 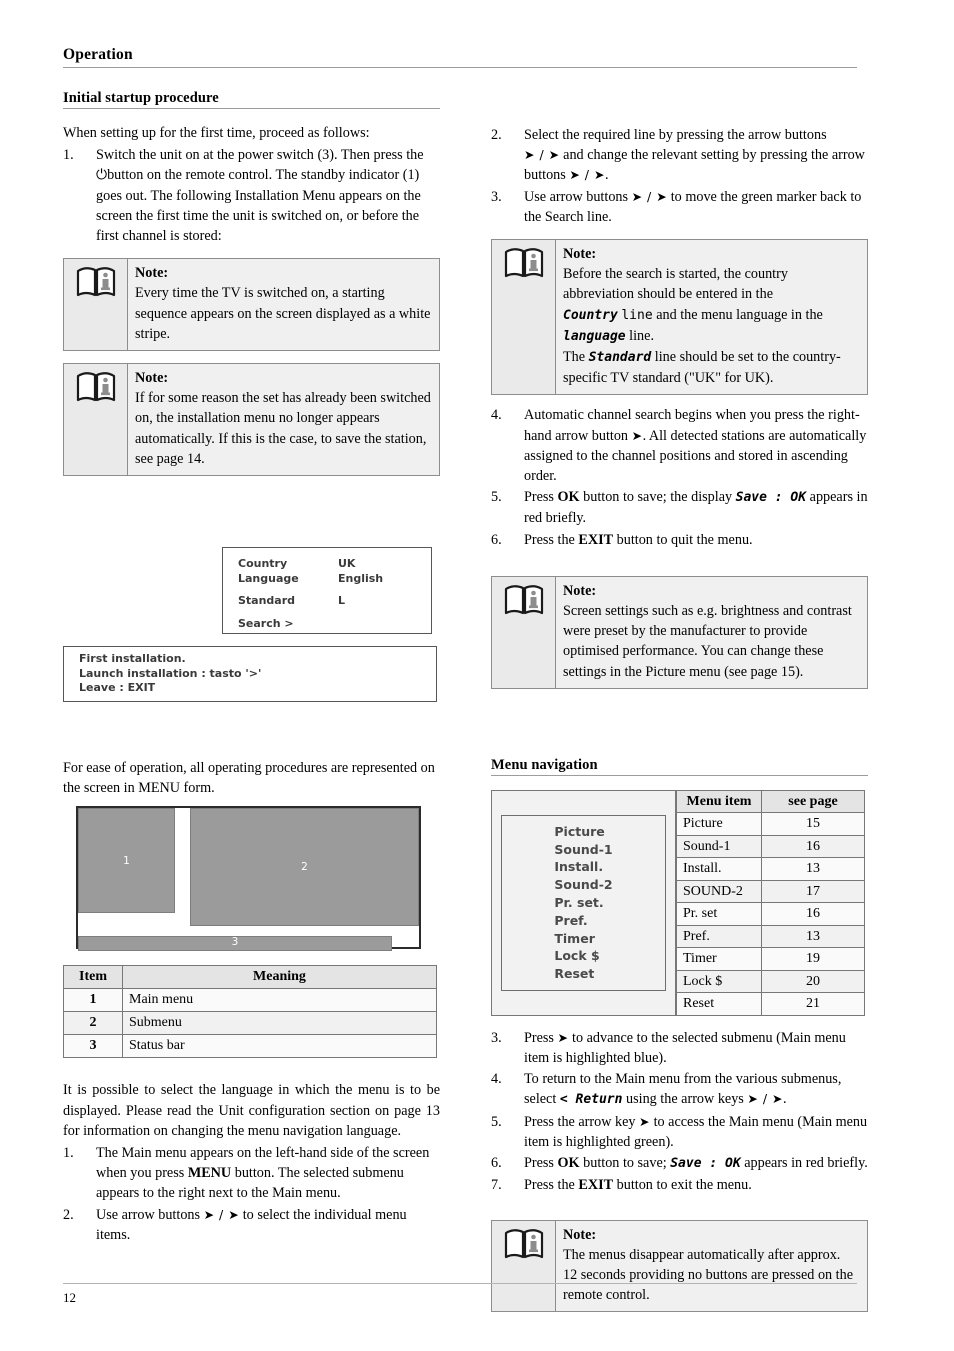 I want to click on note-title: Note:, so click(x=580, y=590).